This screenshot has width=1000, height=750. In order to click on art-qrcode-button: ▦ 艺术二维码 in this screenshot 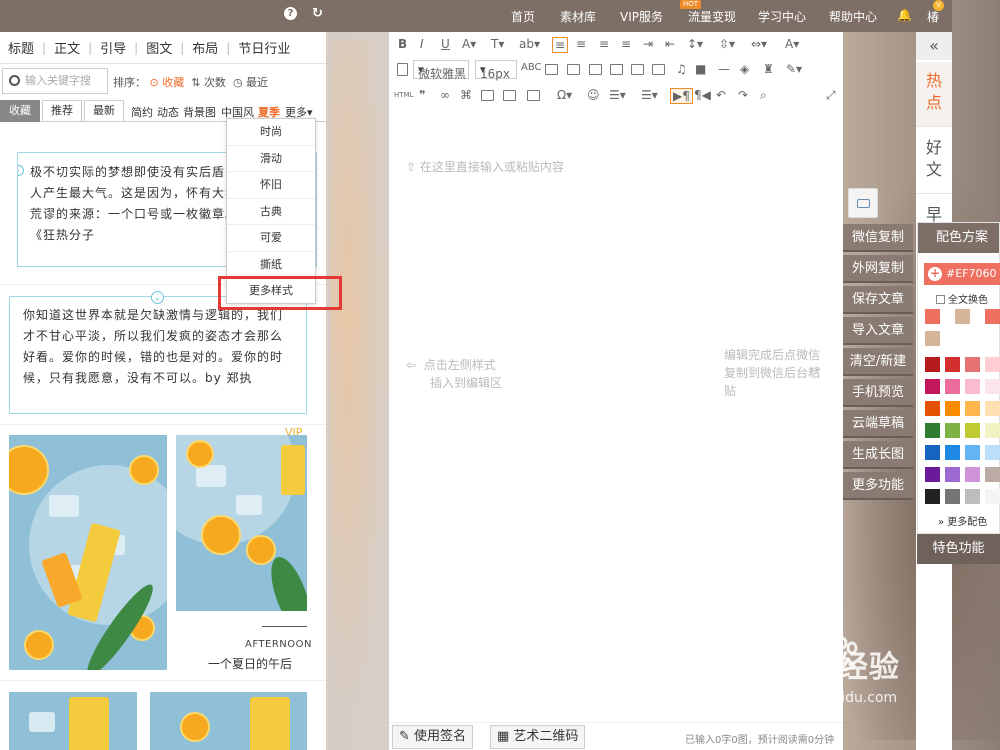, I will do `click(538, 737)`.